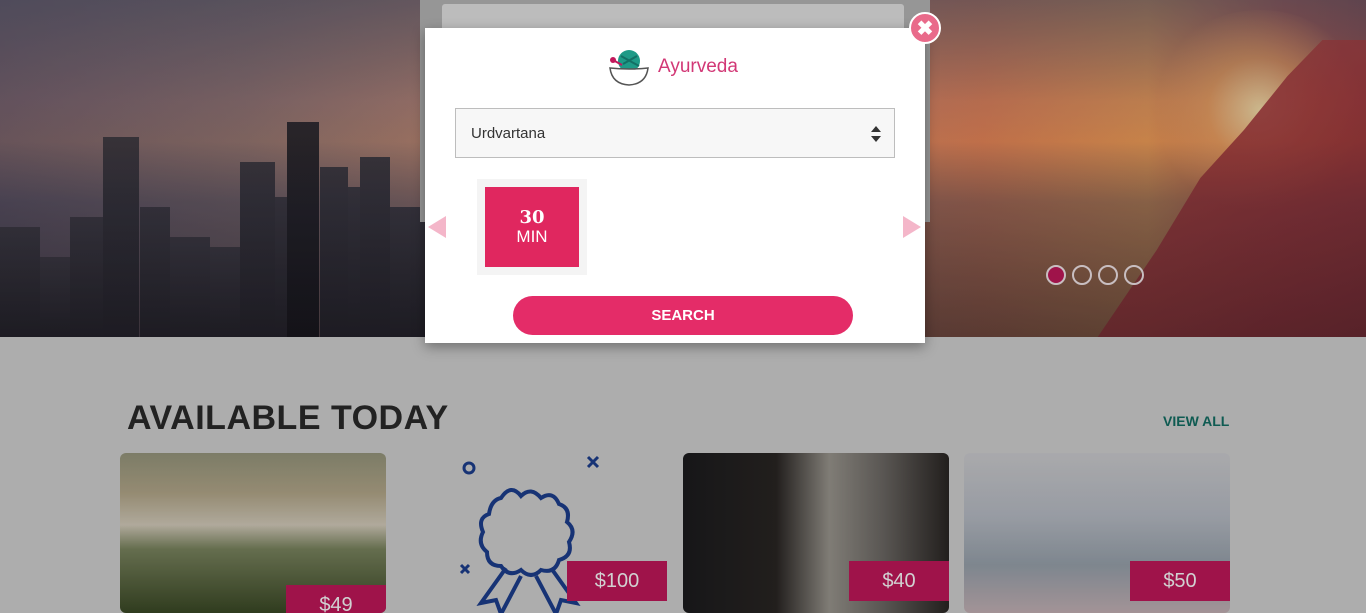  Describe the element at coordinates (1196, 421) in the screenshot. I see `view-all-link: VIEW ALL` at that location.